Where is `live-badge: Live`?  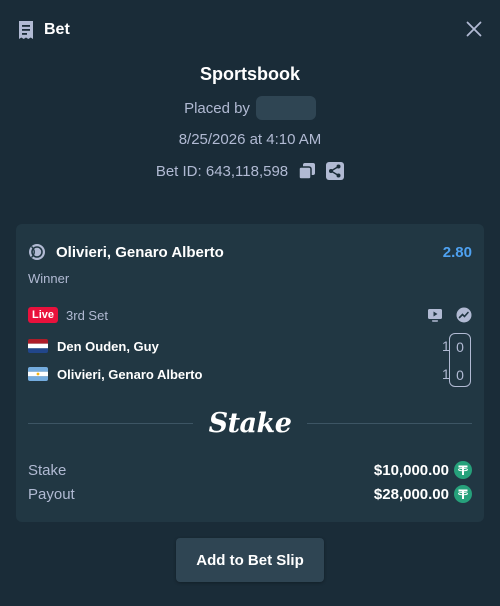
live-badge: Live is located at coordinates (43, 315).